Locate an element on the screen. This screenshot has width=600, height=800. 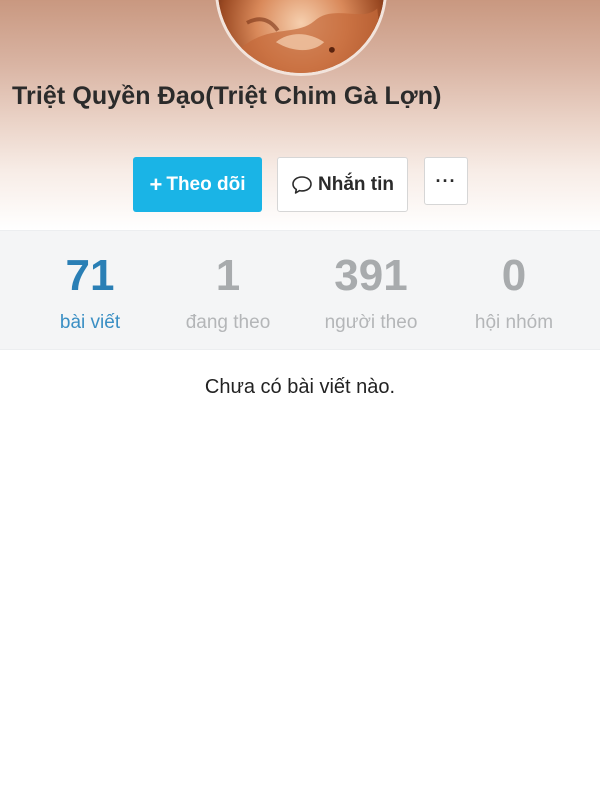
stat-following: 1 đang theo is located at coordinates (228, 291).